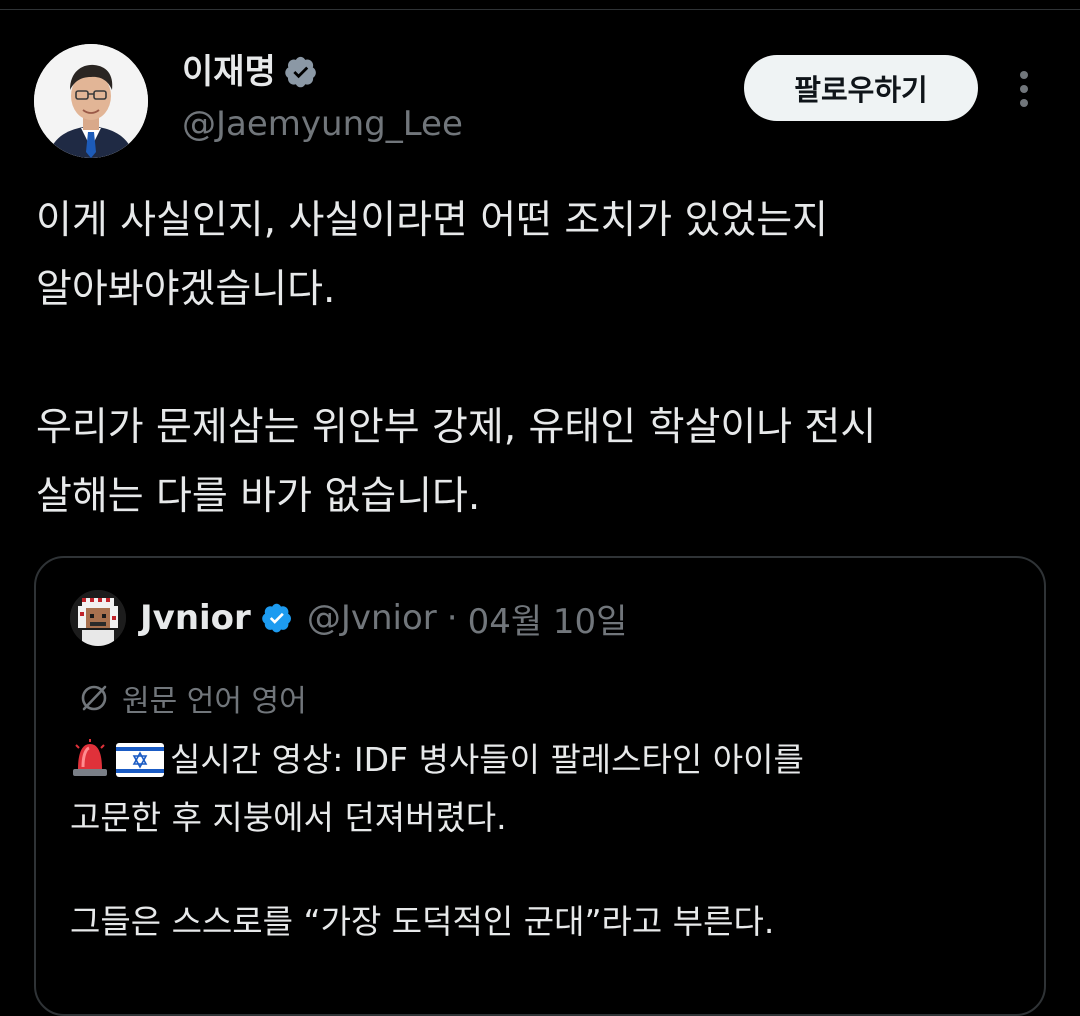 This screenshot has height=1016, width=1080. I want to click on tweet-paragraph: 이게 사실인지, 사실이라면 어떤 조치가 있었는지 알아봐야겠습니다., so click(546, 255).